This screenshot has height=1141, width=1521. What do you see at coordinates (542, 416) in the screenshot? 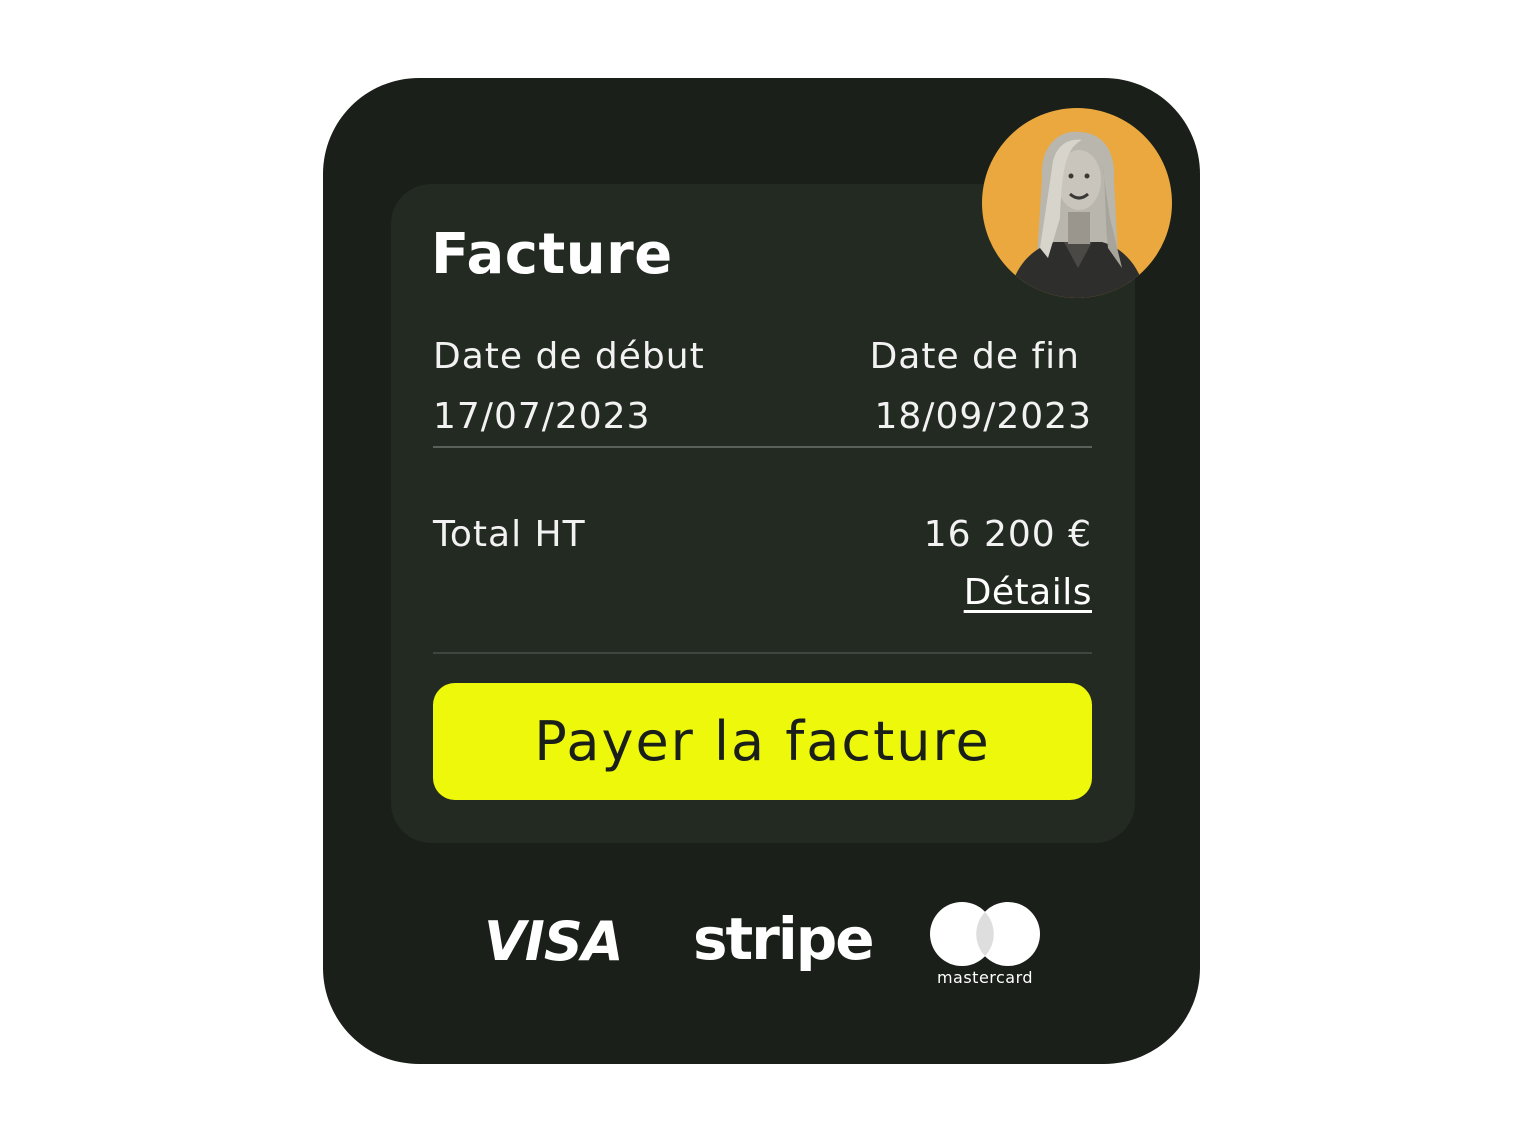
I see `start-date-value: 17/07/2023` at bounding box center [542, 416].